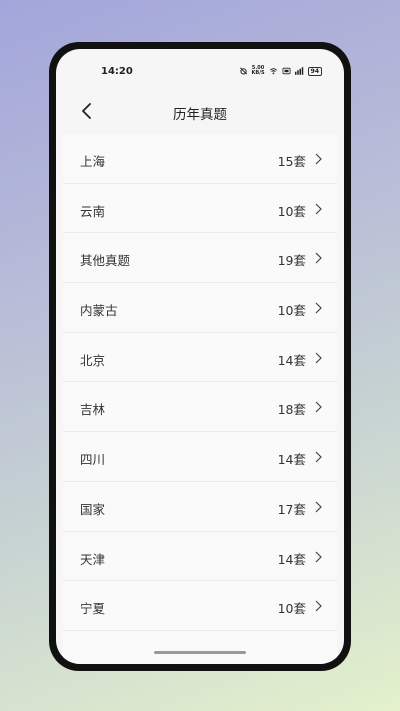  Describe the element at coordinates (200, 557) in the screenshot. I see `list-item: 天津 14套` at that location.